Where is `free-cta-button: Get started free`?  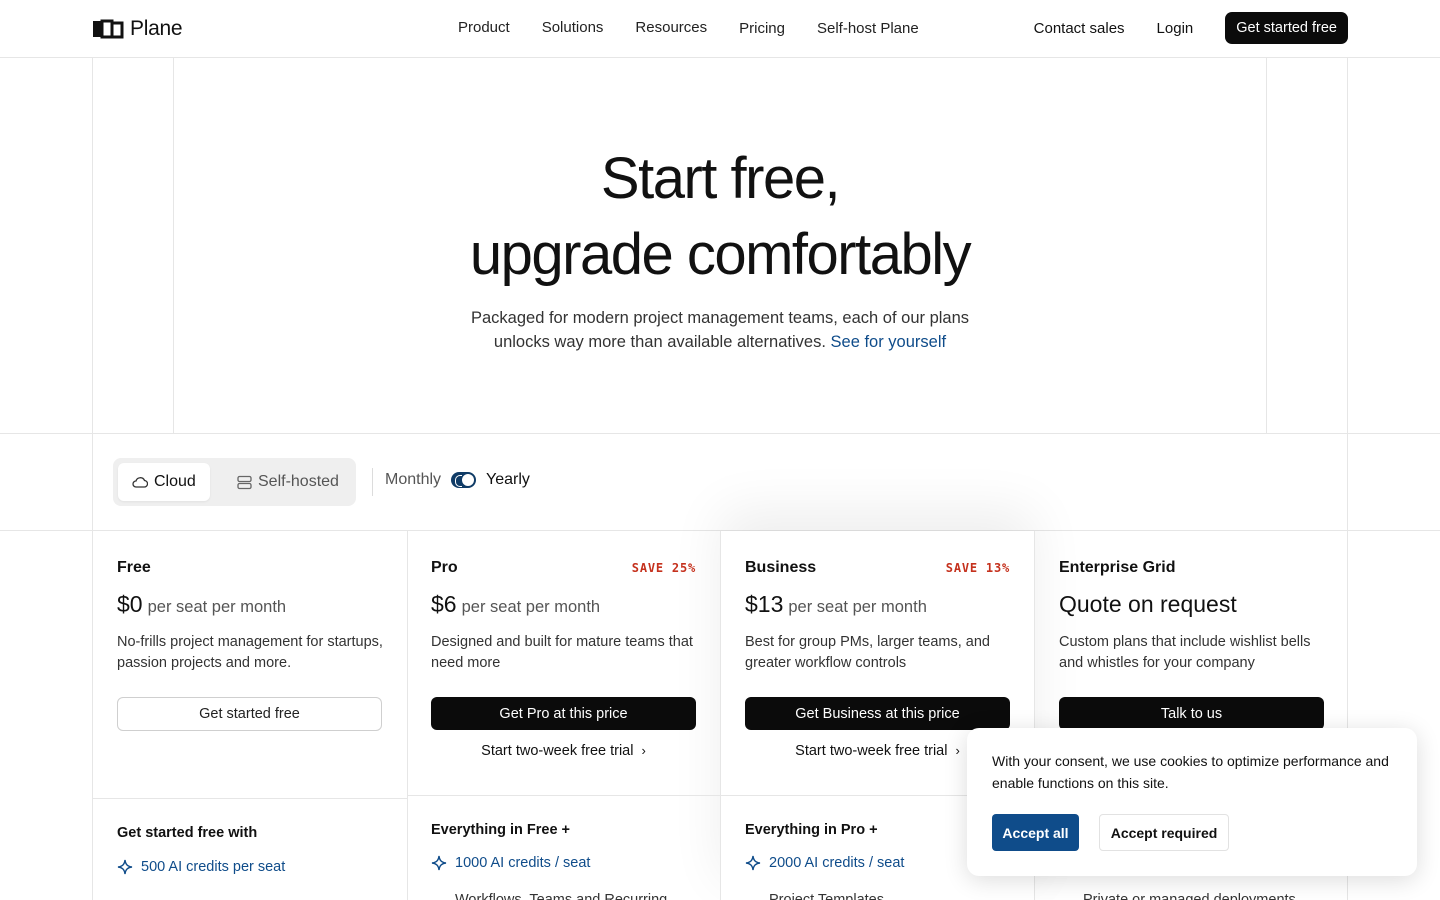 free-cta-button: Get started free is located at coordinates (249, 714).